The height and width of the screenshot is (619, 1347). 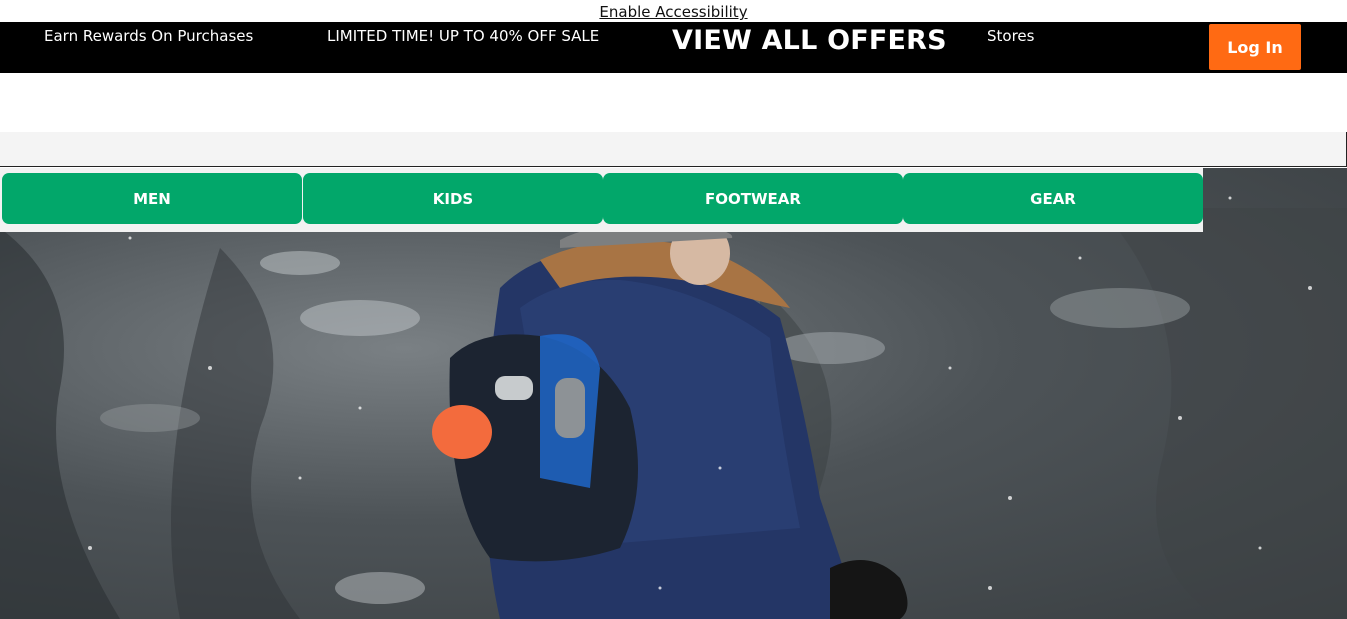 I want to click on category-kids-button: KIDS, so click(x=453, y=198).